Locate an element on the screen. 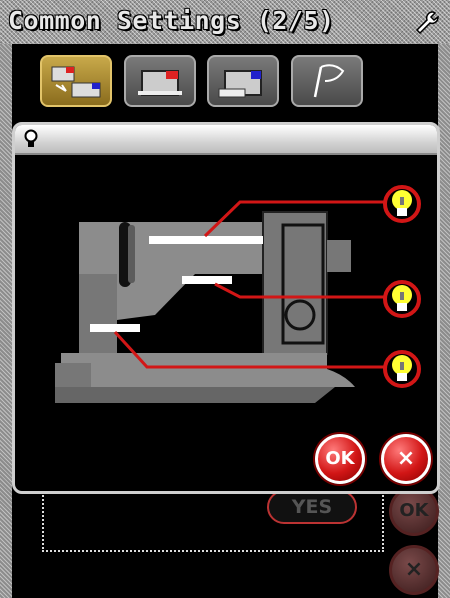 The image size is (450, 598). machine-head is located at coordinates (295, 283).